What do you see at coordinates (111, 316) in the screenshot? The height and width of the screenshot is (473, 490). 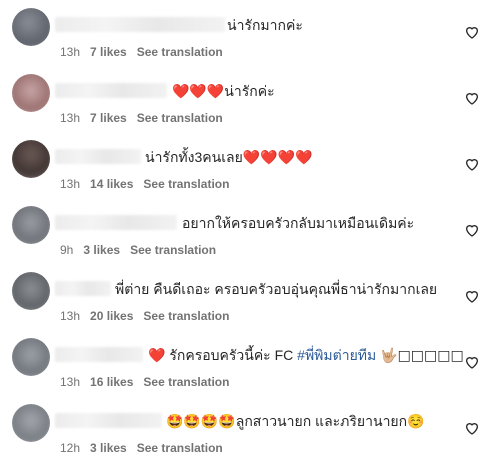 I see `likes-count: 20 likes` at bounding box center [111, 316].